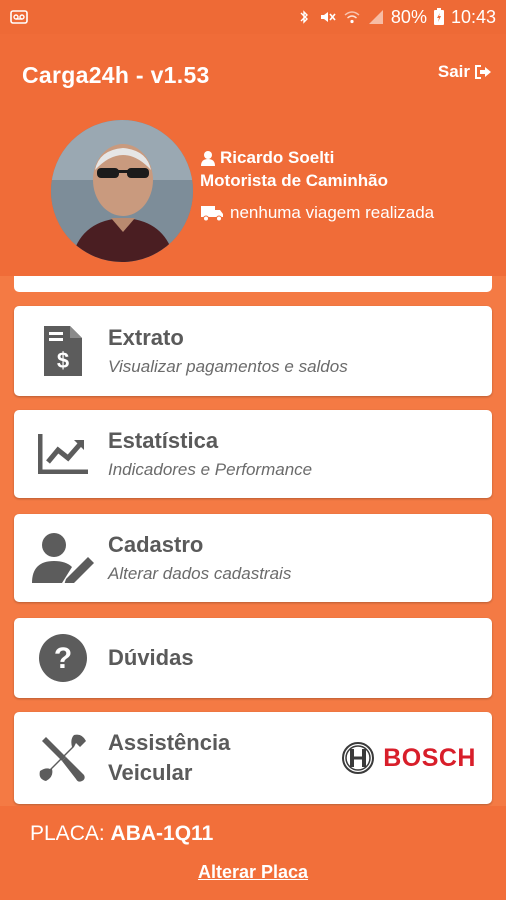 The image size is (506, 900). I want to click on status-bar: 80% 10:43, so click(253, 17).